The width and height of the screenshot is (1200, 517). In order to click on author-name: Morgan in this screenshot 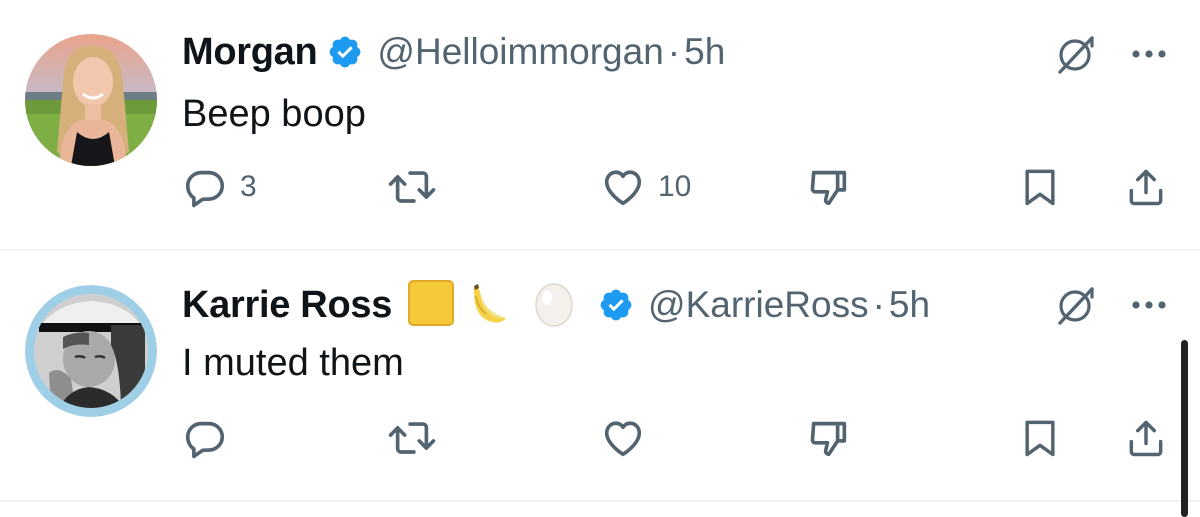, I will do `click(250, 52)`.